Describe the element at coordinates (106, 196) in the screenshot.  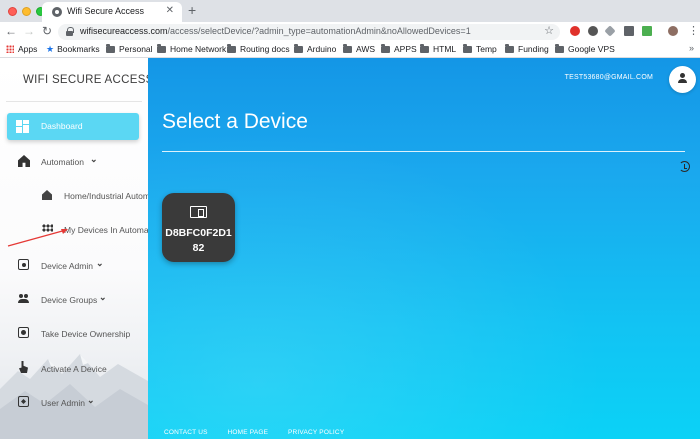
I see `sidebar-item-label: Home/Industrial Automation` at that location.